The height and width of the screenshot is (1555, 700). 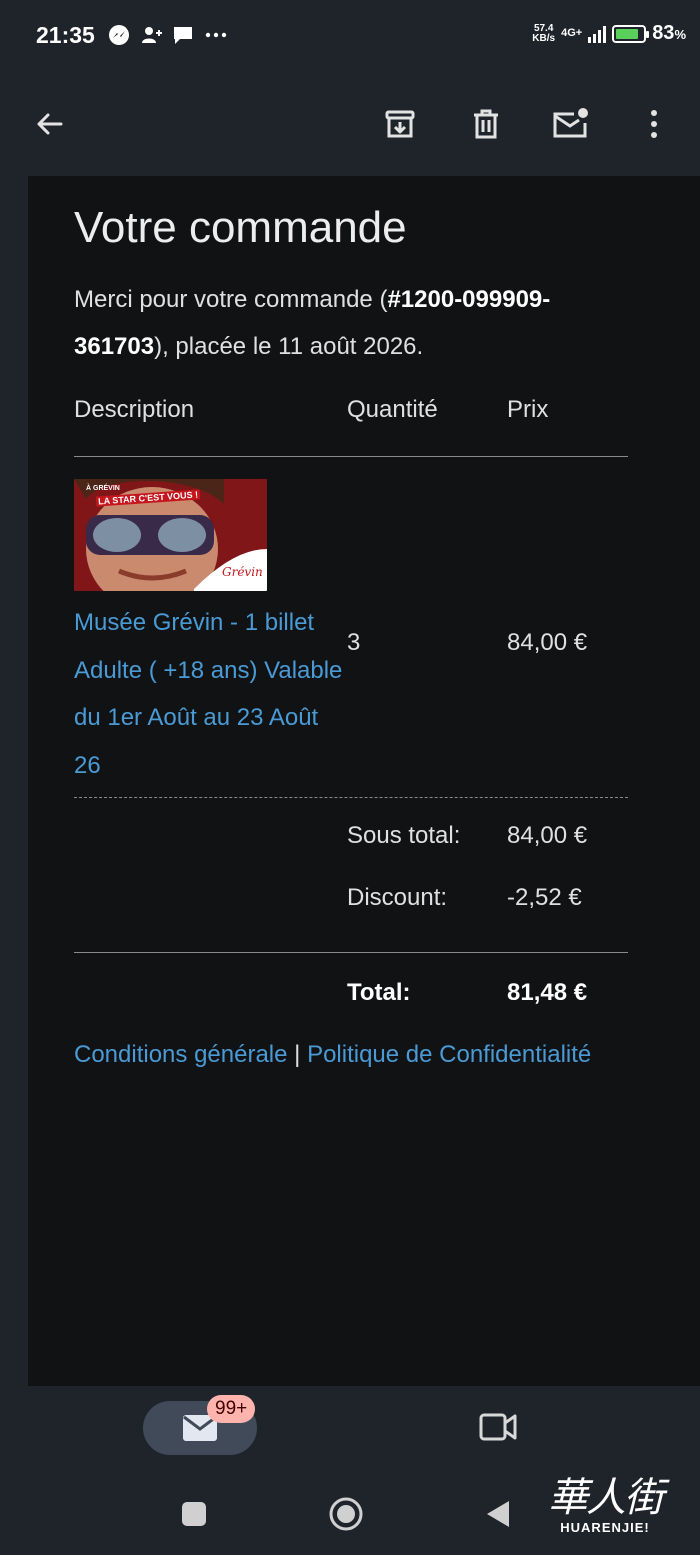 What do you see at coordinates (242, 572) in the screenshot?
I see `image-logo: Grévin` at bounding box center [242, 572].